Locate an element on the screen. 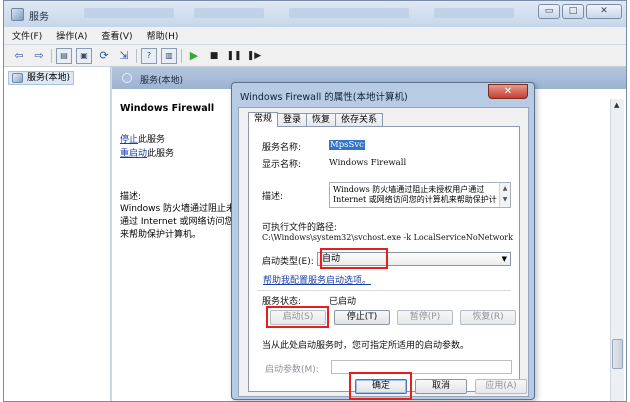 The image size is (630, 402). stop-service-icon: ■ is located at coordinates (214, 56).